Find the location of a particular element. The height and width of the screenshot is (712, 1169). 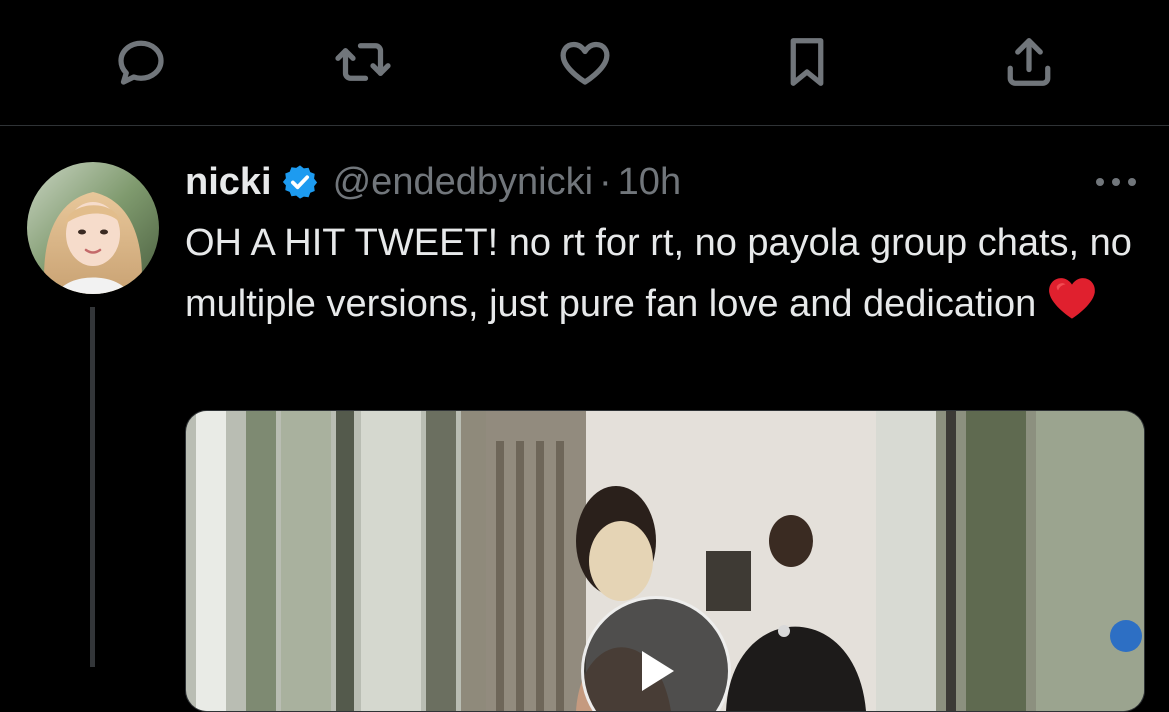

play-icon is located at coordinates (658, 671).